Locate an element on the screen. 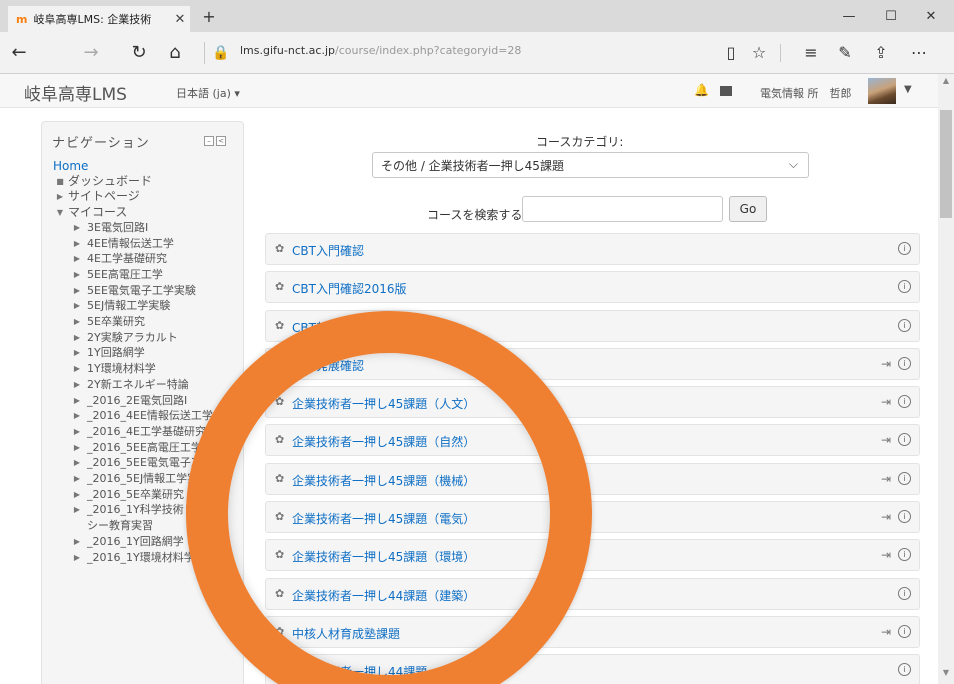  nav-course-item: ▶ 4E工学基礎研究 is located at coordinates (148, 259).